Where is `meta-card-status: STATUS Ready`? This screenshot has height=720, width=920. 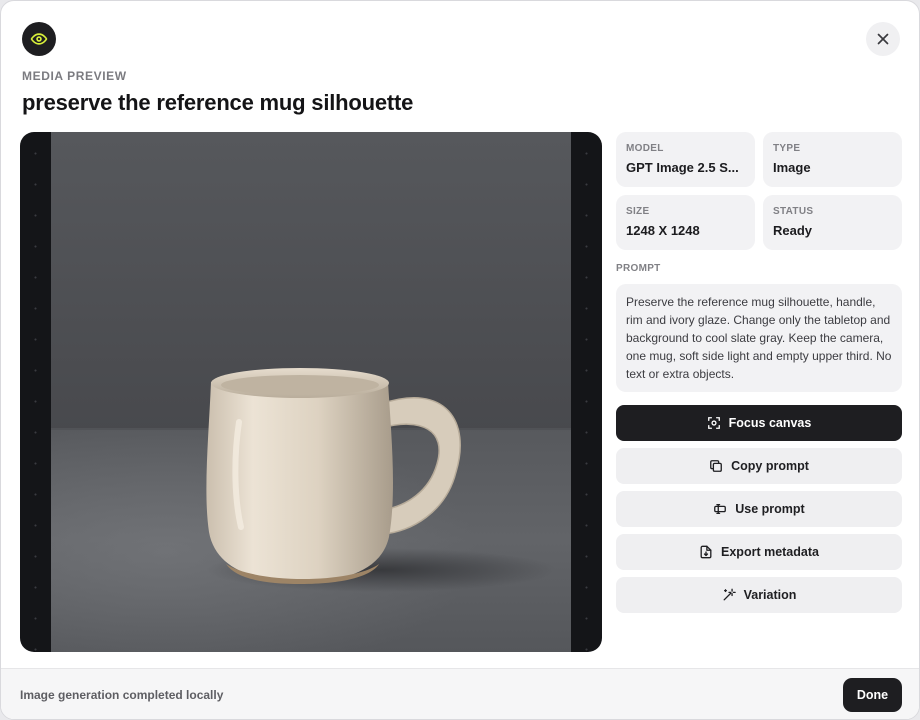
meta-card-status: STATUS Ready is located at coordinates (832, 222).